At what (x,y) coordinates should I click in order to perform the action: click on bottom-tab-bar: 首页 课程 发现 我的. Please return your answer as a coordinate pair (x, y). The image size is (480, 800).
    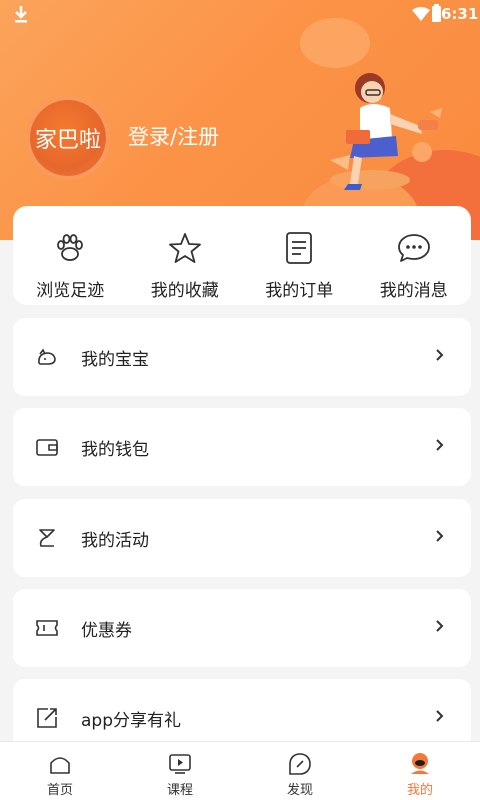
    Looking at the image, I should click on (240, 770).